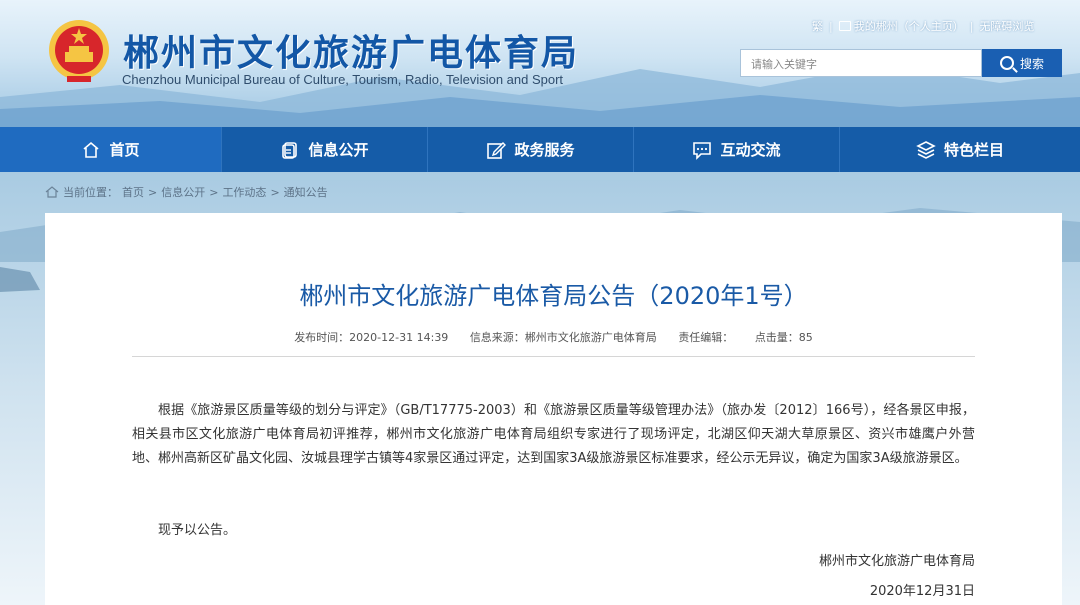 The height and width of the screenshot is (605, 1080). I want to click on document-icon, so click(290, 150).